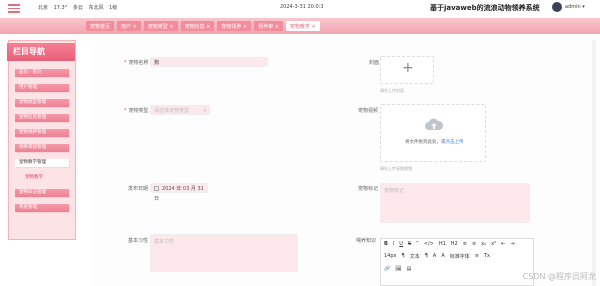 This screenshot has width=600, height=286. Describe the element at coordinates (442, 244) in the screenshot. I see `h1-button: H1` at that location.